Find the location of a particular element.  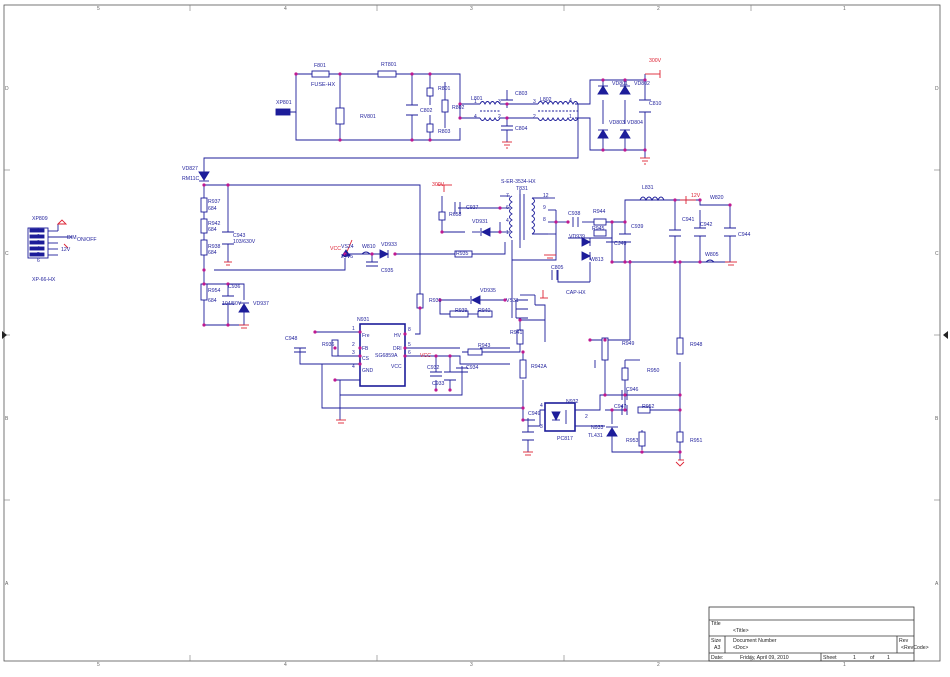

diode-vd801-icon is located at coordinates (603, 90).